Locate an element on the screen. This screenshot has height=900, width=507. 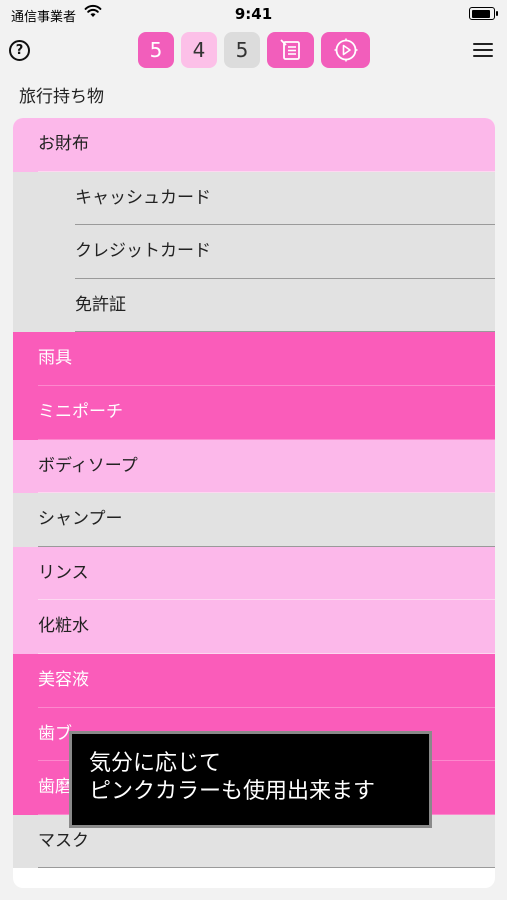
list-title: 旅行持ち物 is located at coordinates (61, 97).